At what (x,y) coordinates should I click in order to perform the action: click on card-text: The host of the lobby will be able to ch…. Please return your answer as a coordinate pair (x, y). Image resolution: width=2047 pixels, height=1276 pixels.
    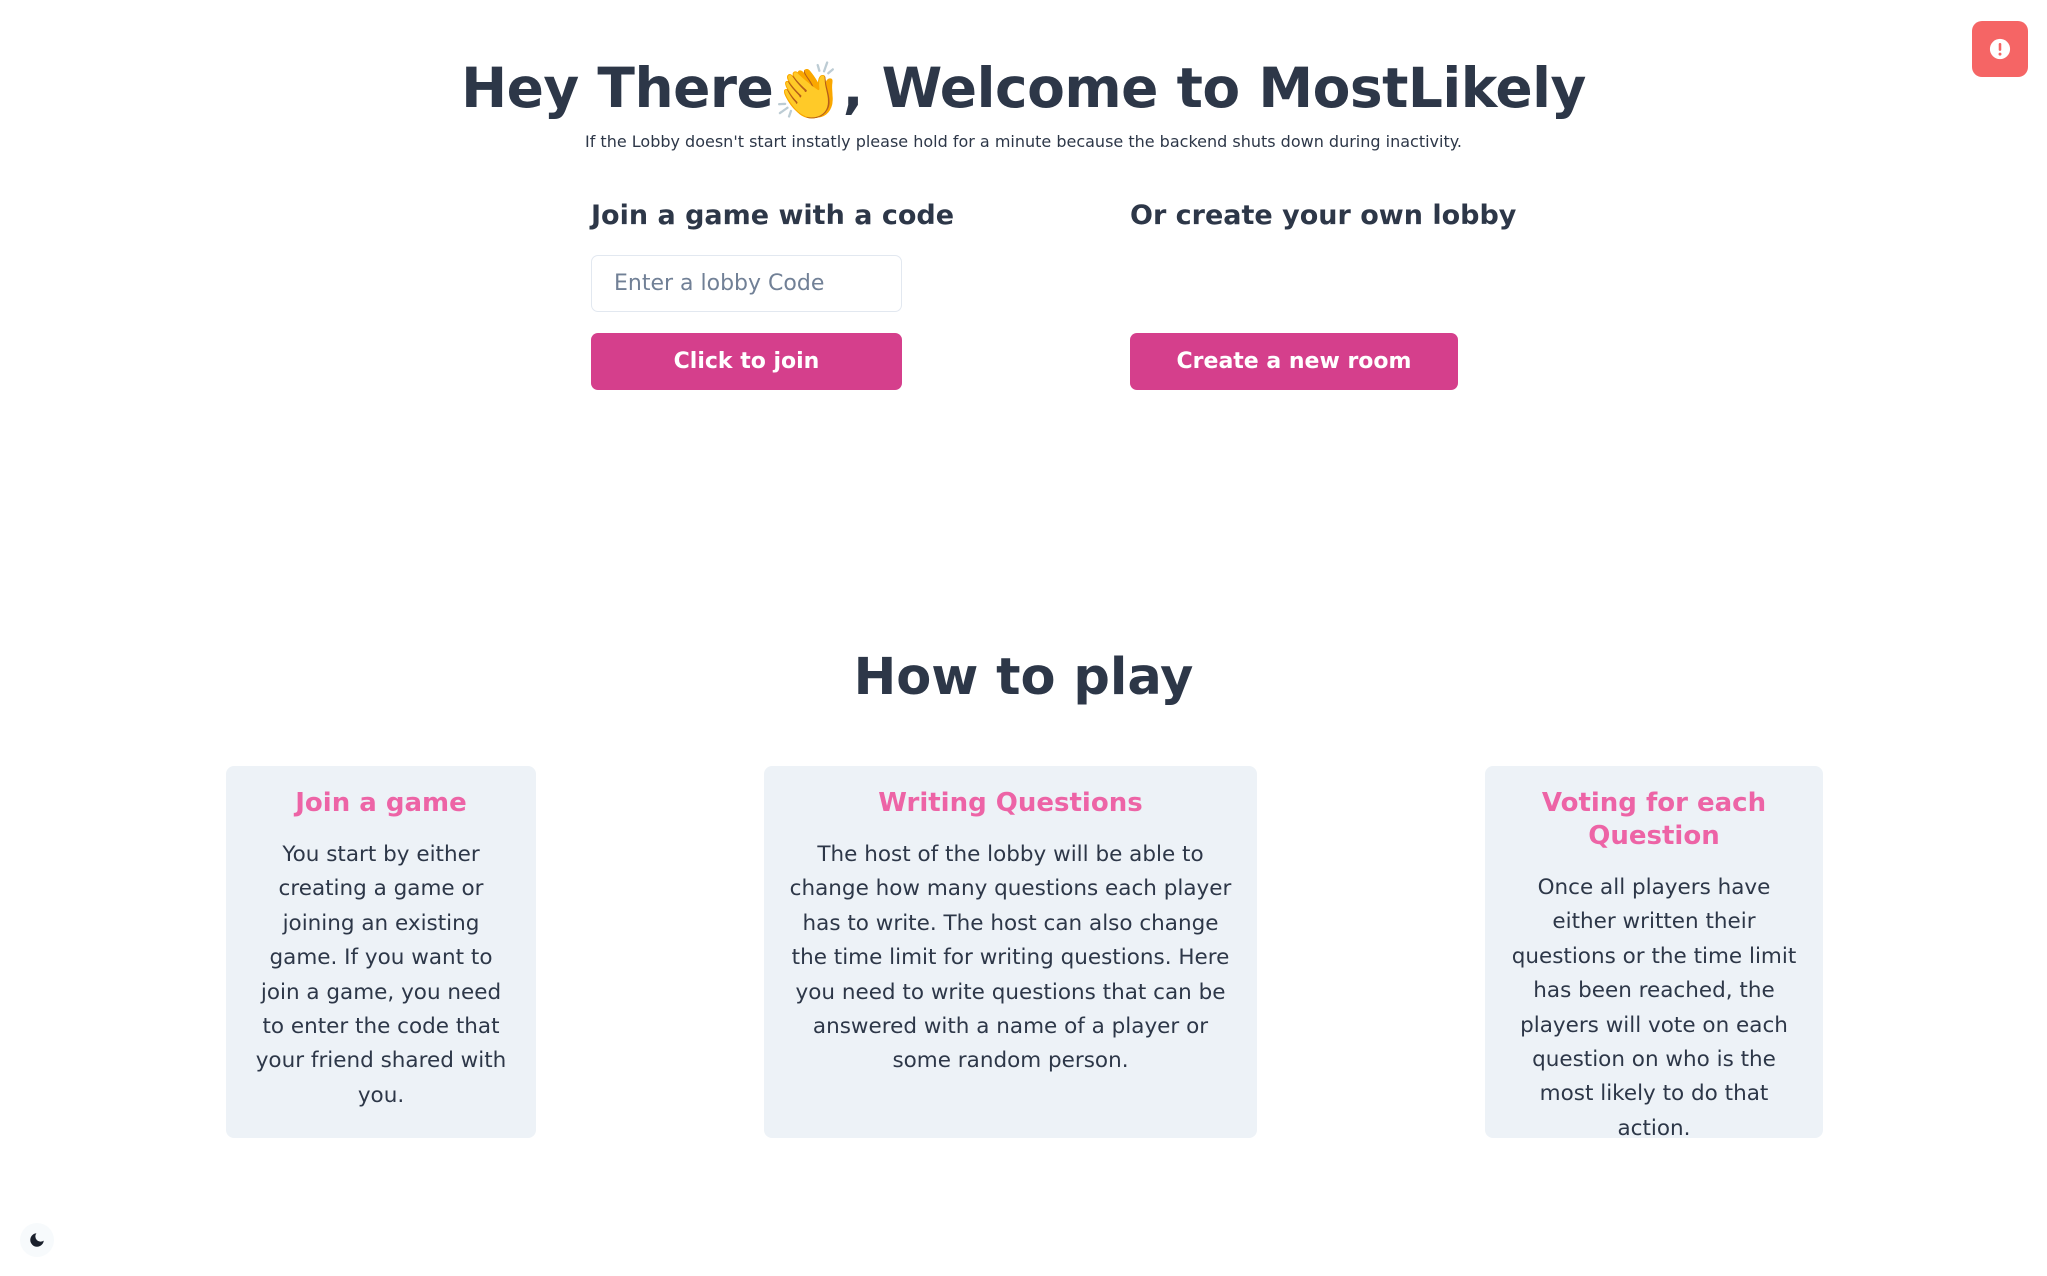
    Looking at the image, I should click on (1010, 958).